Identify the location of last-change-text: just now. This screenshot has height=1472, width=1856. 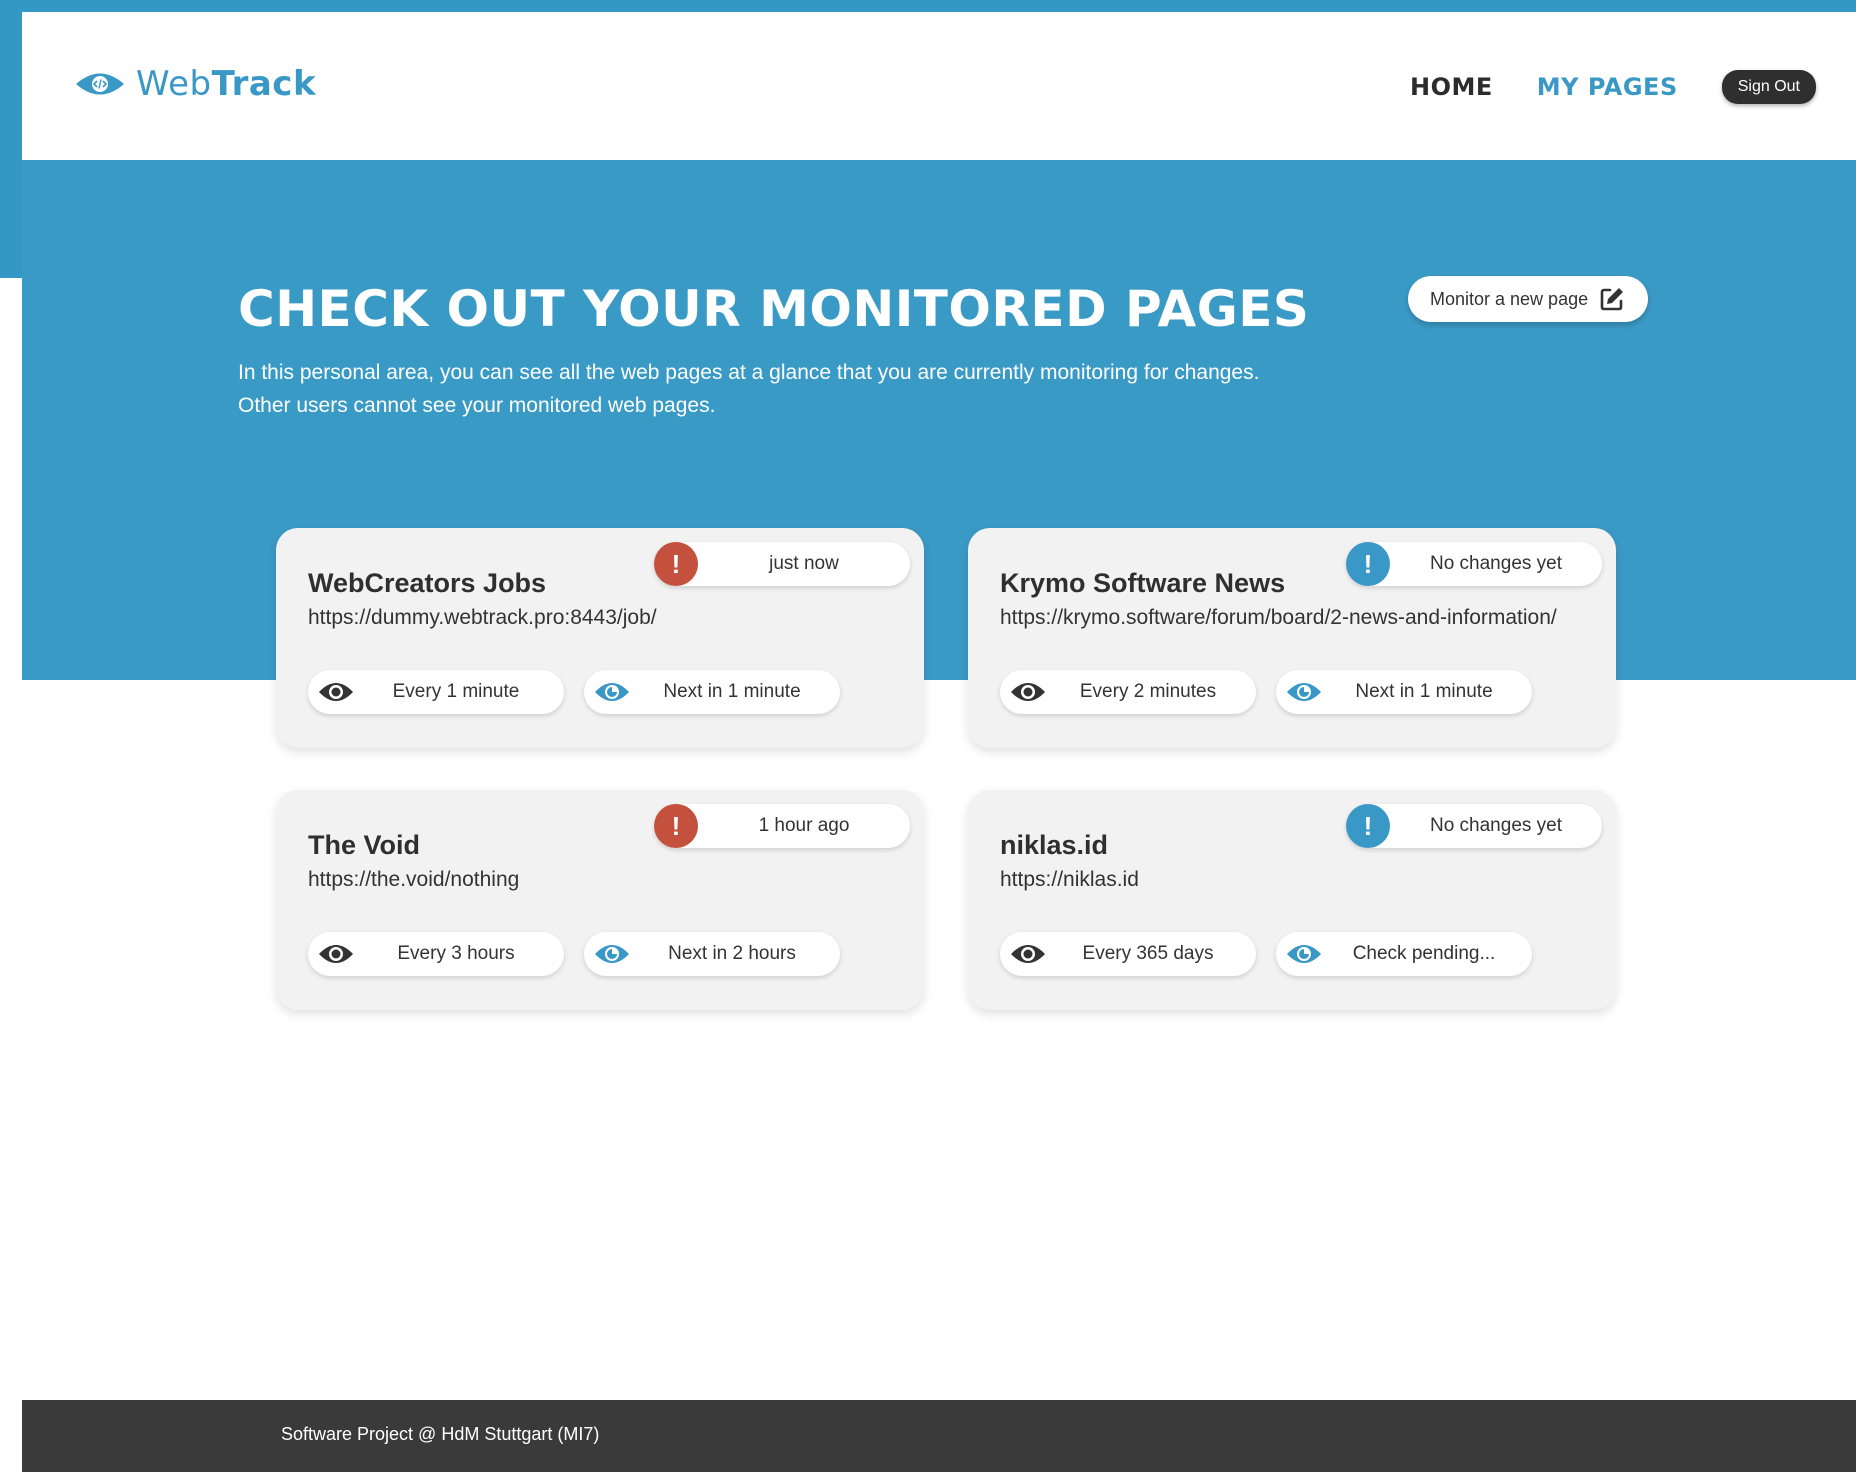
(804, 563).